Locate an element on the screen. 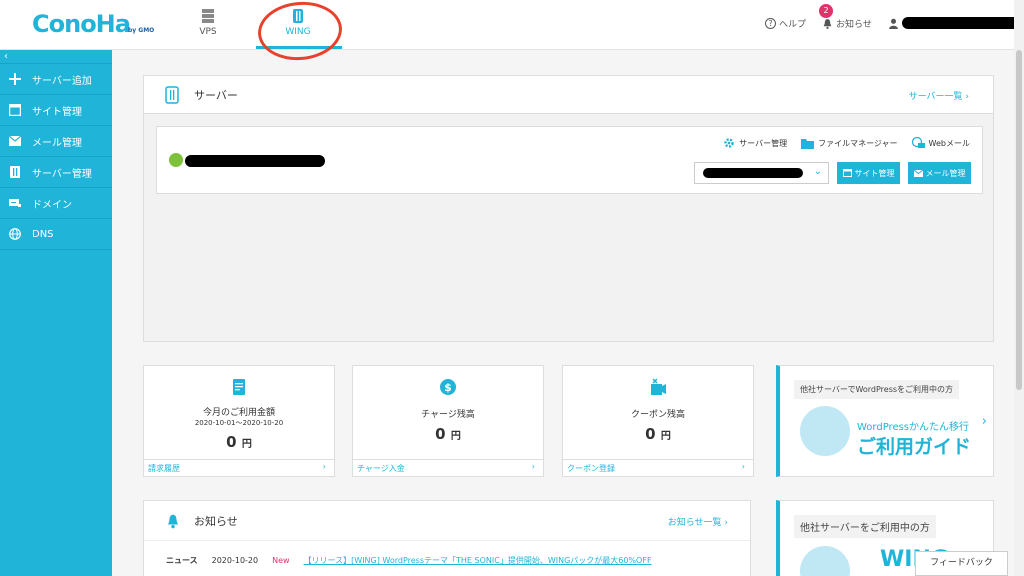  redacted-username is located at coordinates (961, 23).